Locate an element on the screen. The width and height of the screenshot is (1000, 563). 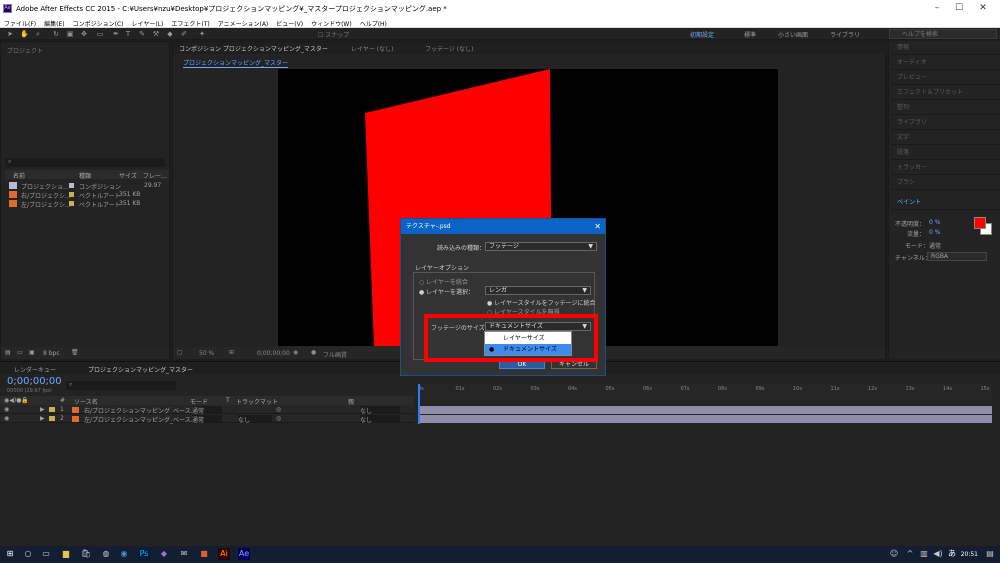
current-time-display: 0;00;00;00 is located at coordinates (34, 381).